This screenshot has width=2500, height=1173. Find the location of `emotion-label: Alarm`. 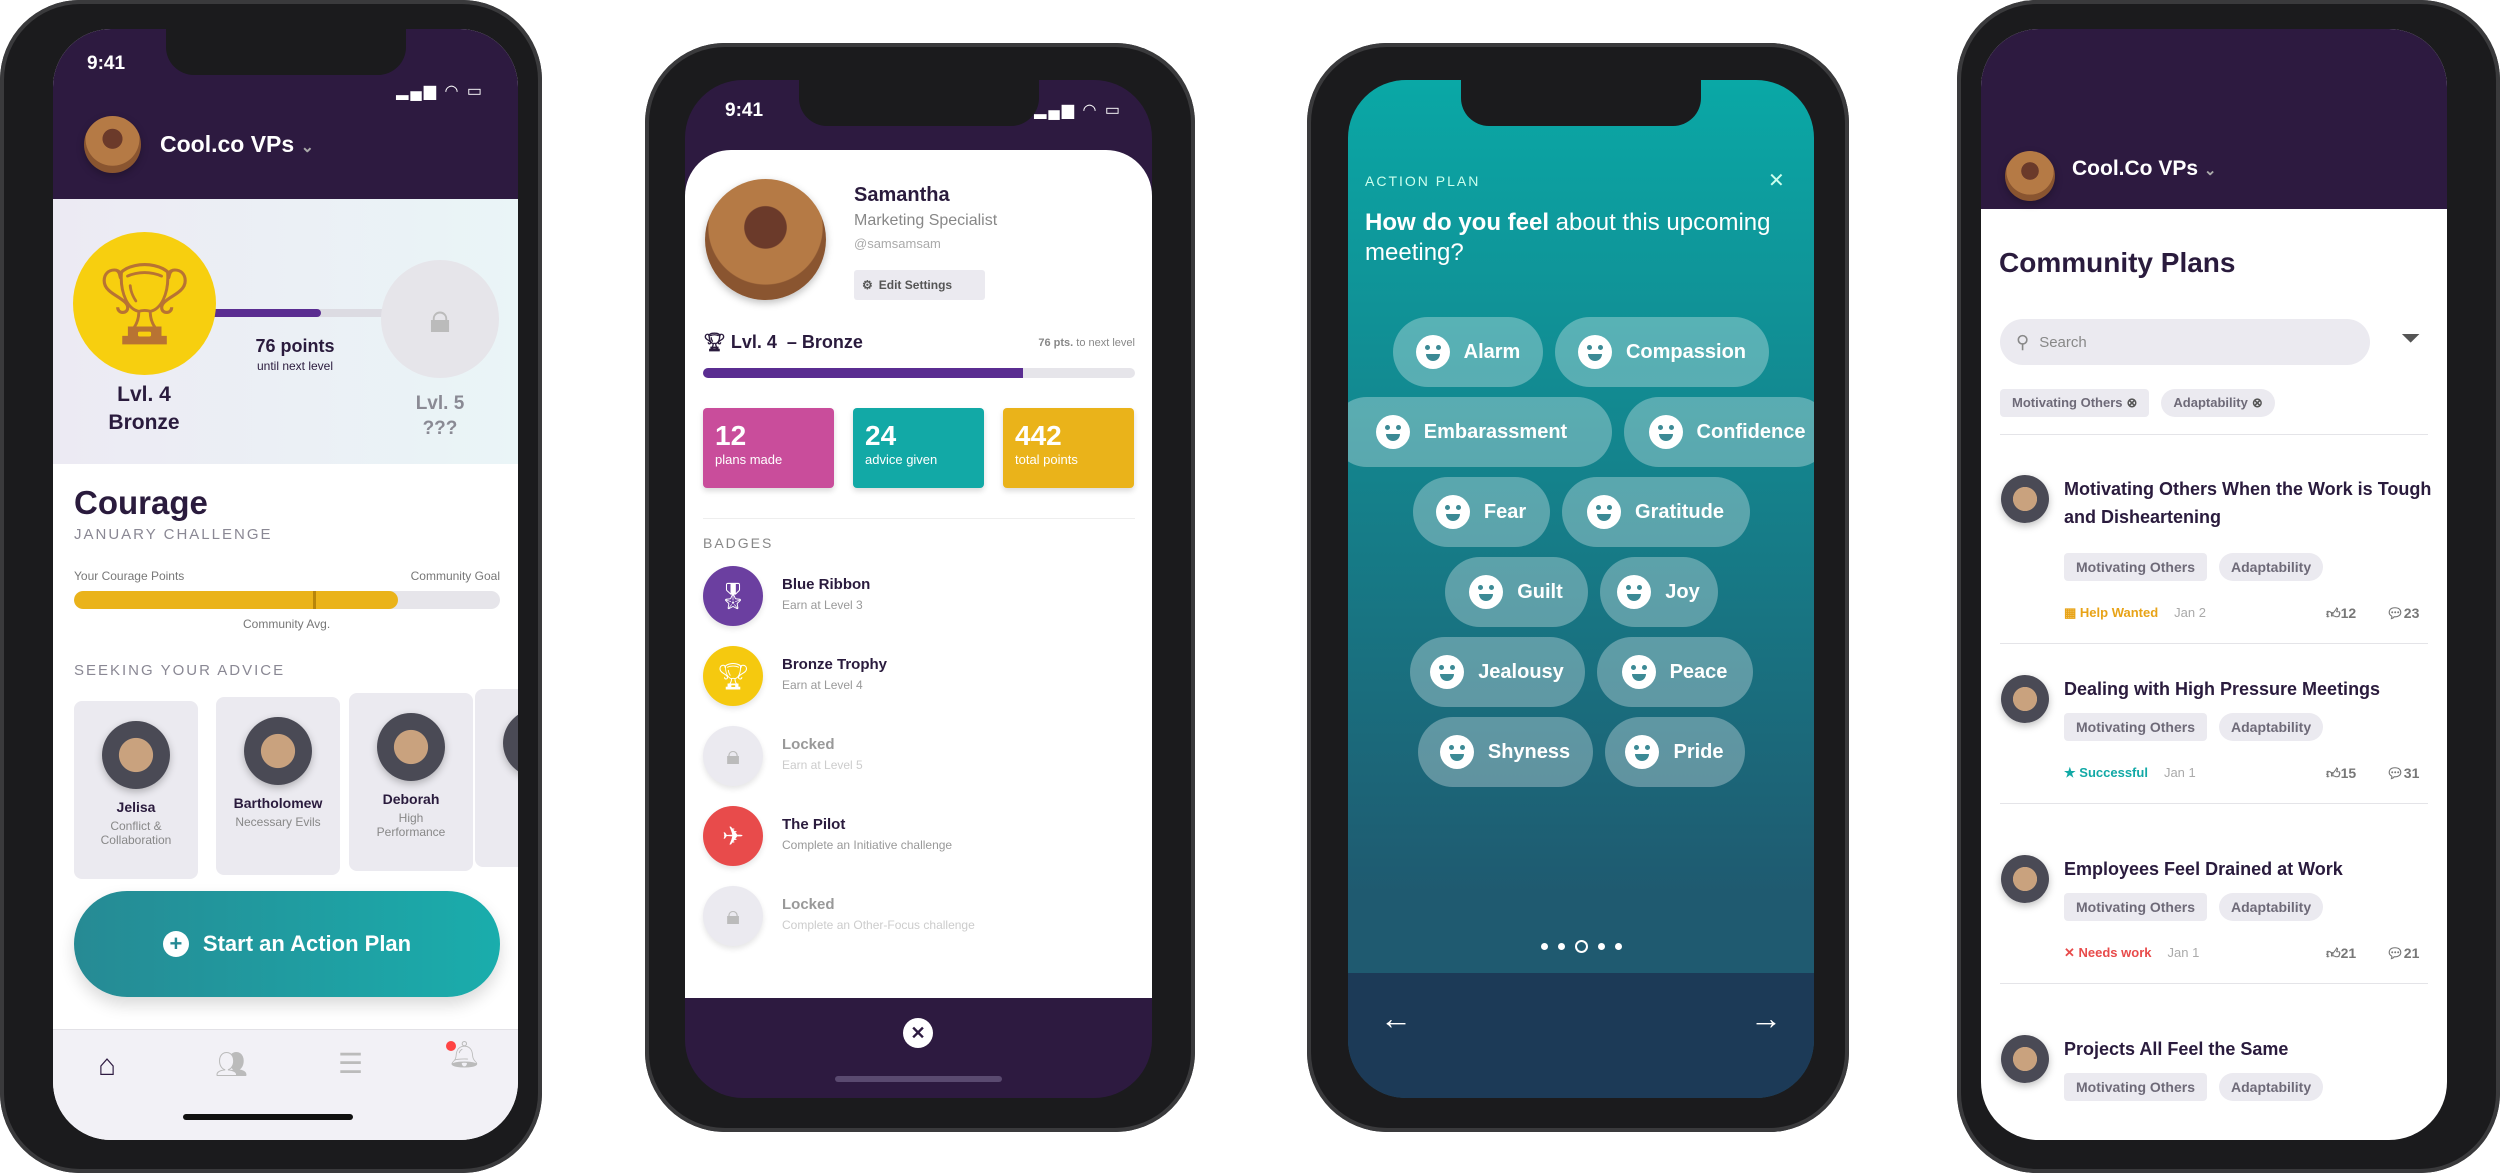

emotion-label: Alarm is located at coordinates (1492, 351).